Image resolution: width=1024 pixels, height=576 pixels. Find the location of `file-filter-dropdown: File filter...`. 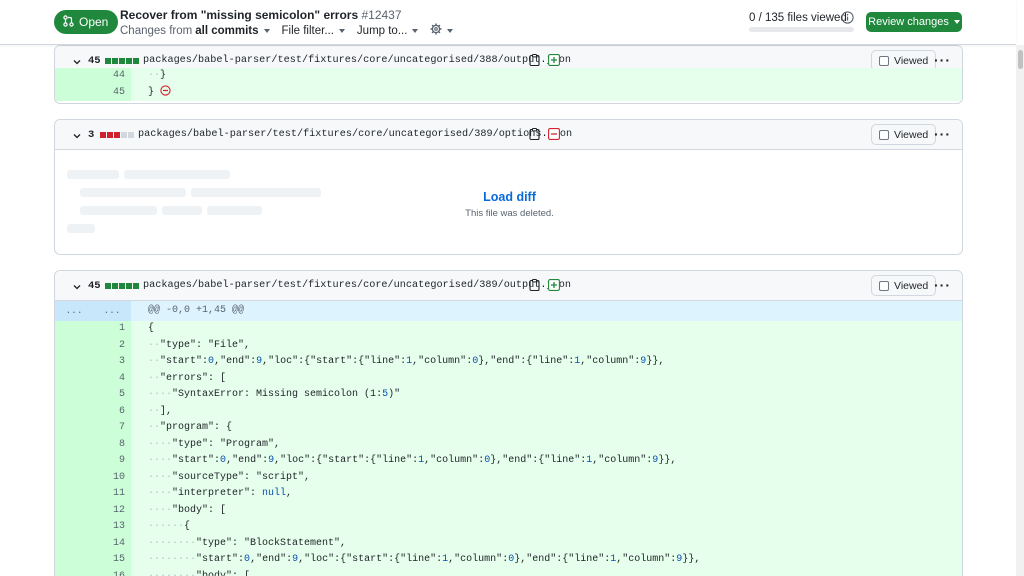

file-filter-dropdown: File filter... is located at coordinates (313, 31).